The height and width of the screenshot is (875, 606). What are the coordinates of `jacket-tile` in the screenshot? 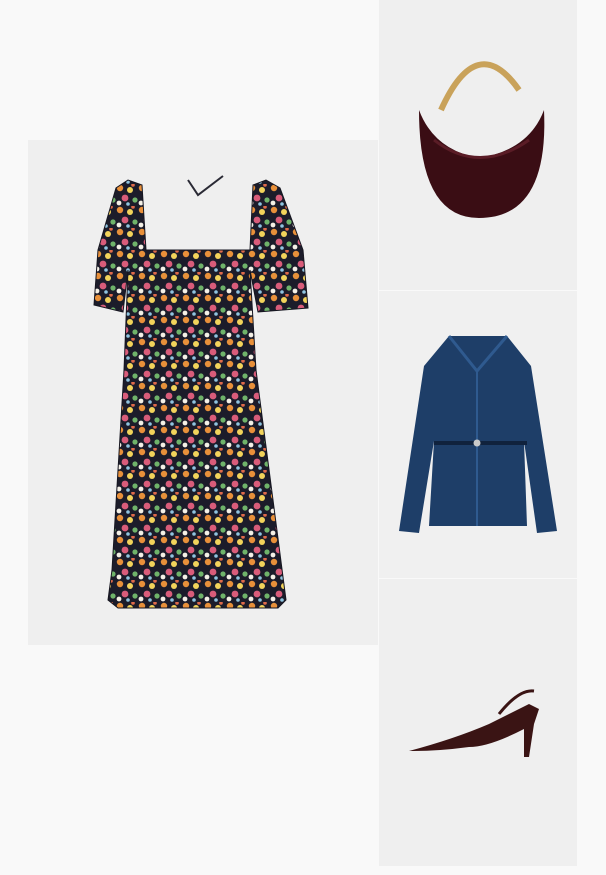 It's located at (478, 434).